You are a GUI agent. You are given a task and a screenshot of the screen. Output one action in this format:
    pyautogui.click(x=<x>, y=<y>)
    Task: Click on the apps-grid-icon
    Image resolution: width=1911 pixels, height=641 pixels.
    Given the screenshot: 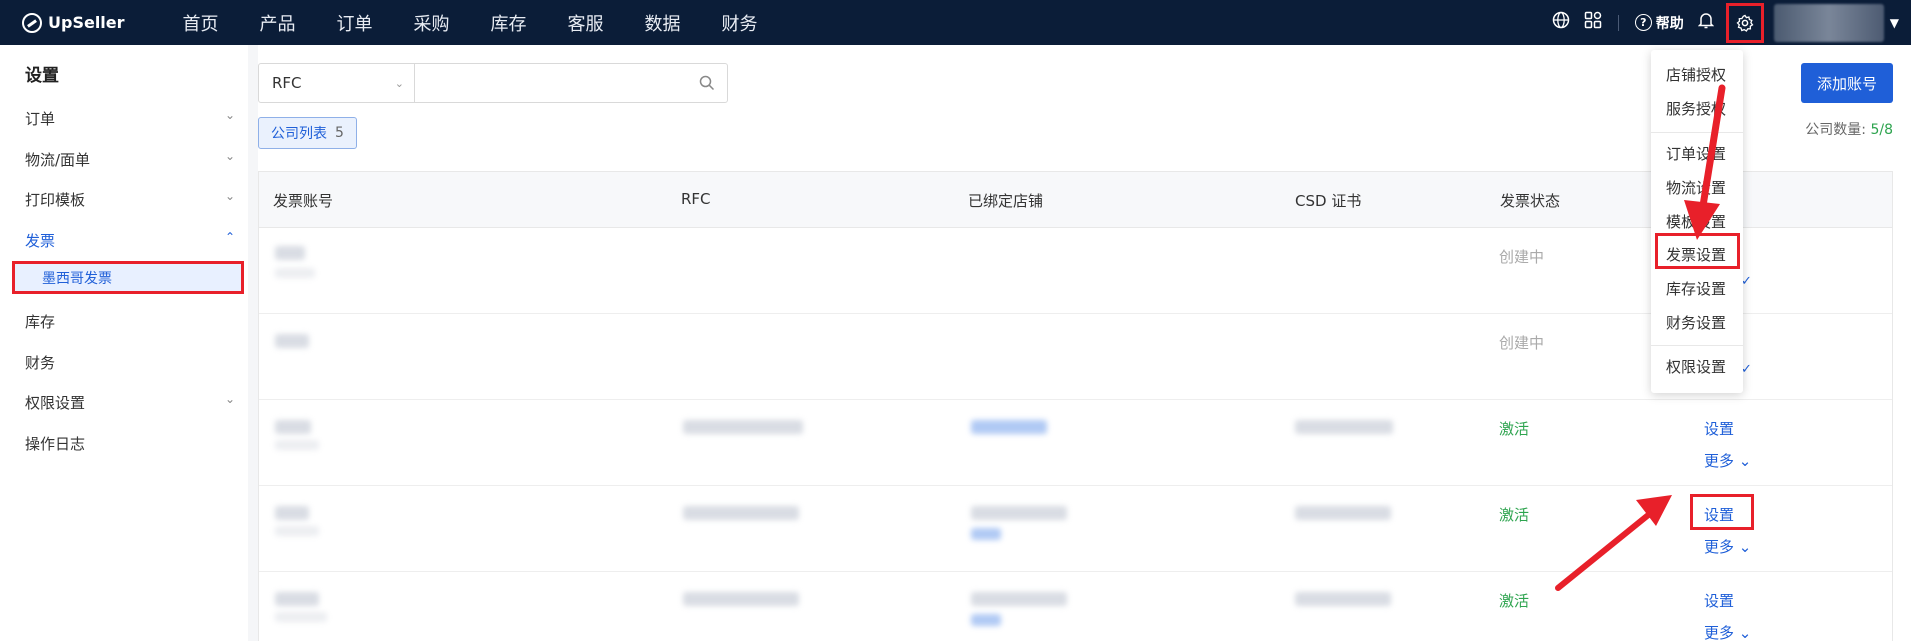 What is the action you would take?
    pyautogui.click(x=1593, y=22)
    